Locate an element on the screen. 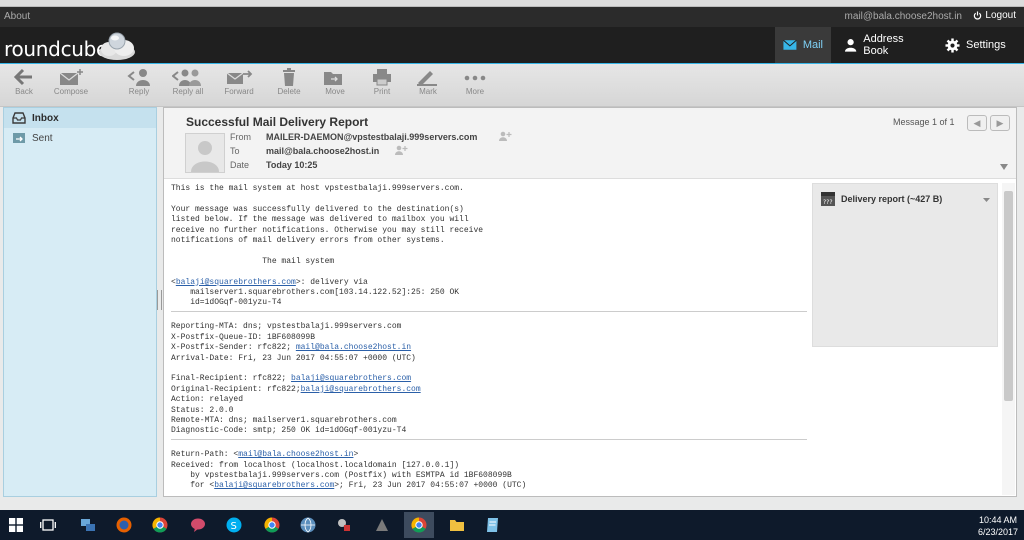  logout-button: Logout is located at coordinates (994, 15).